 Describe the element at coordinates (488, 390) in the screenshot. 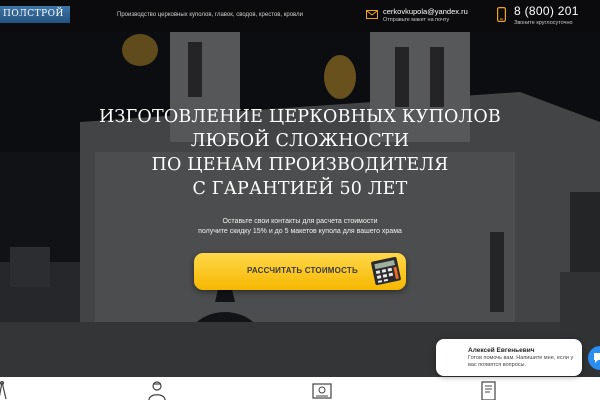

I see `contract-document-icon` at that location.